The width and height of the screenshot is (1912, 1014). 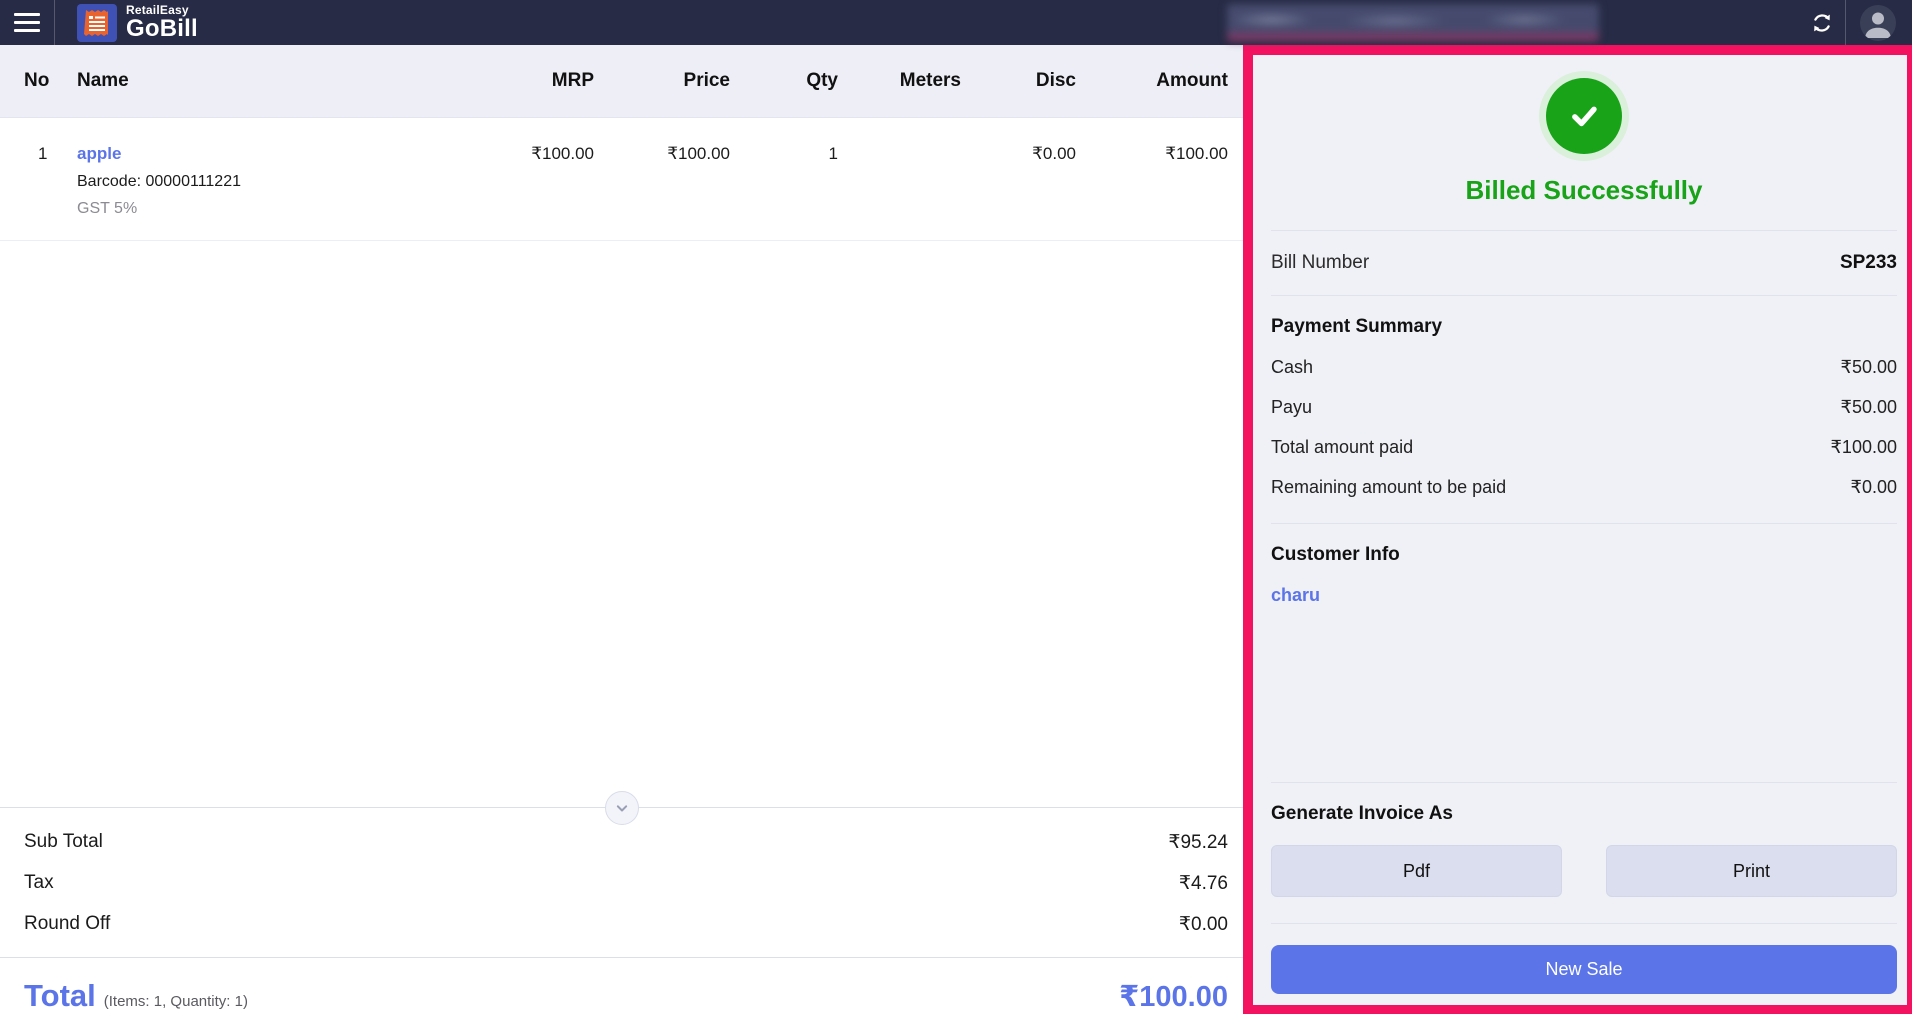 What do you see at coordinates (1584, 487) in the screenshot?
I see `payment-row-remaining: Remaining amount to be paid ₹0.00` at bounding box center [1584, 487].